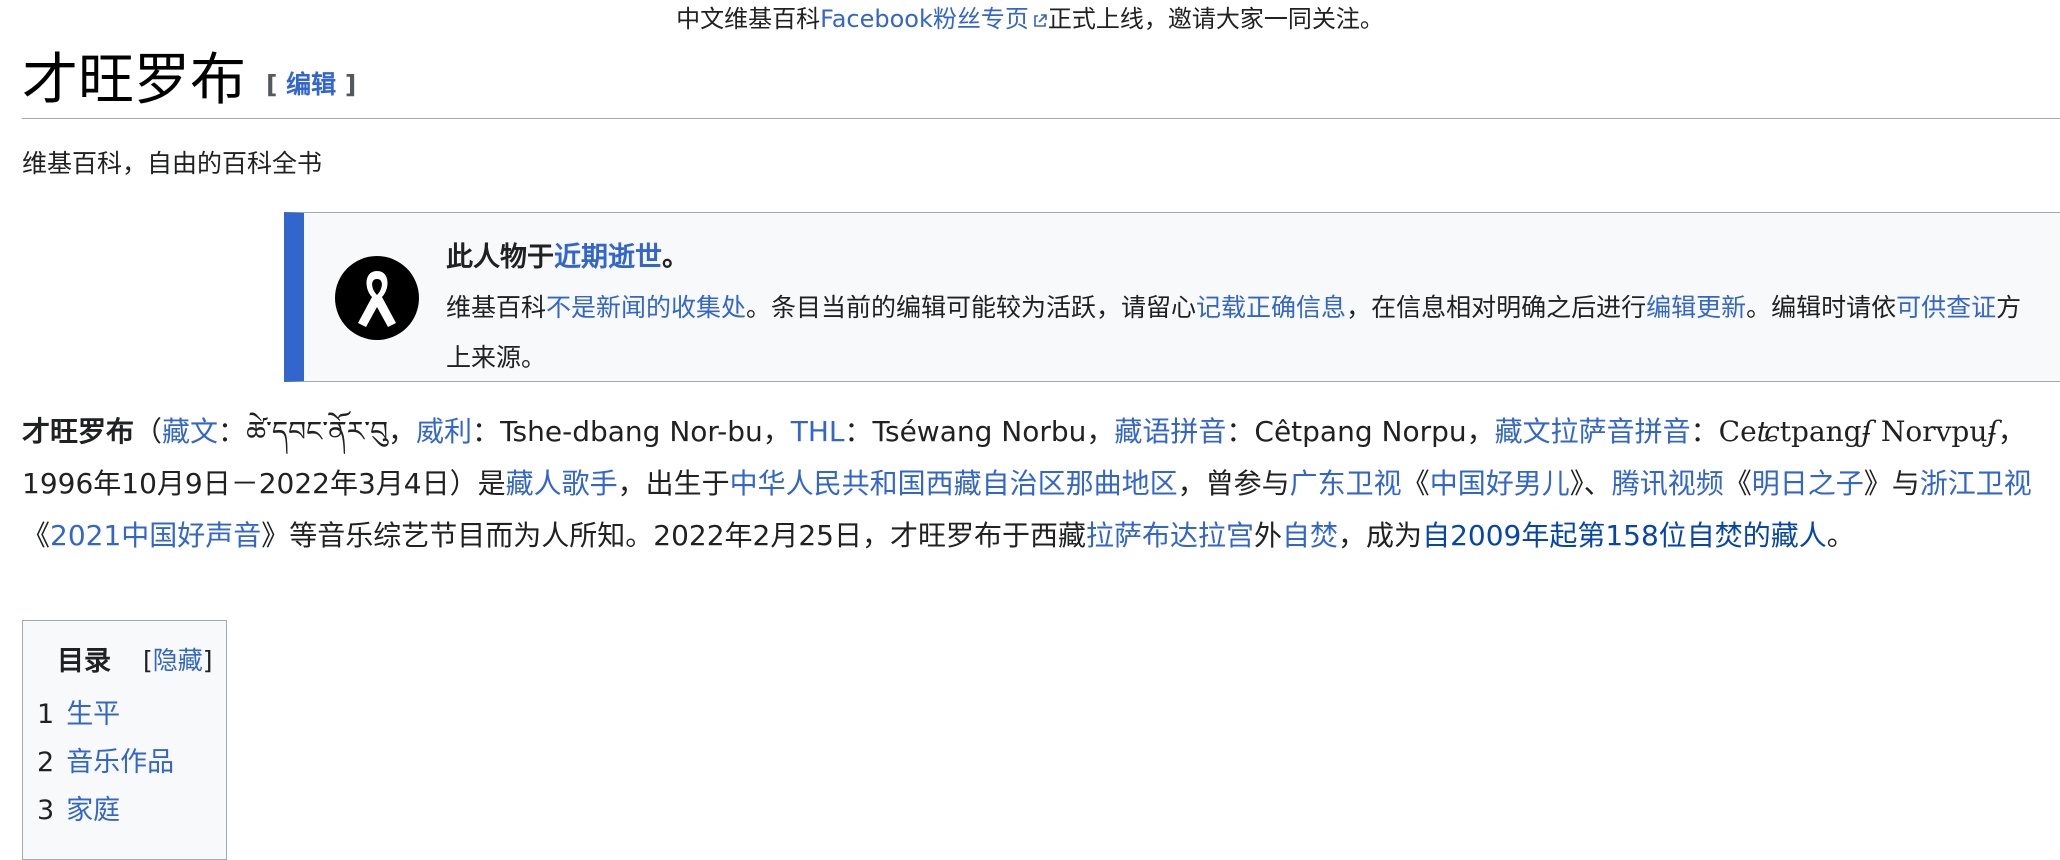  I want to click on notice-text: 上来源。, so click(496, 357).